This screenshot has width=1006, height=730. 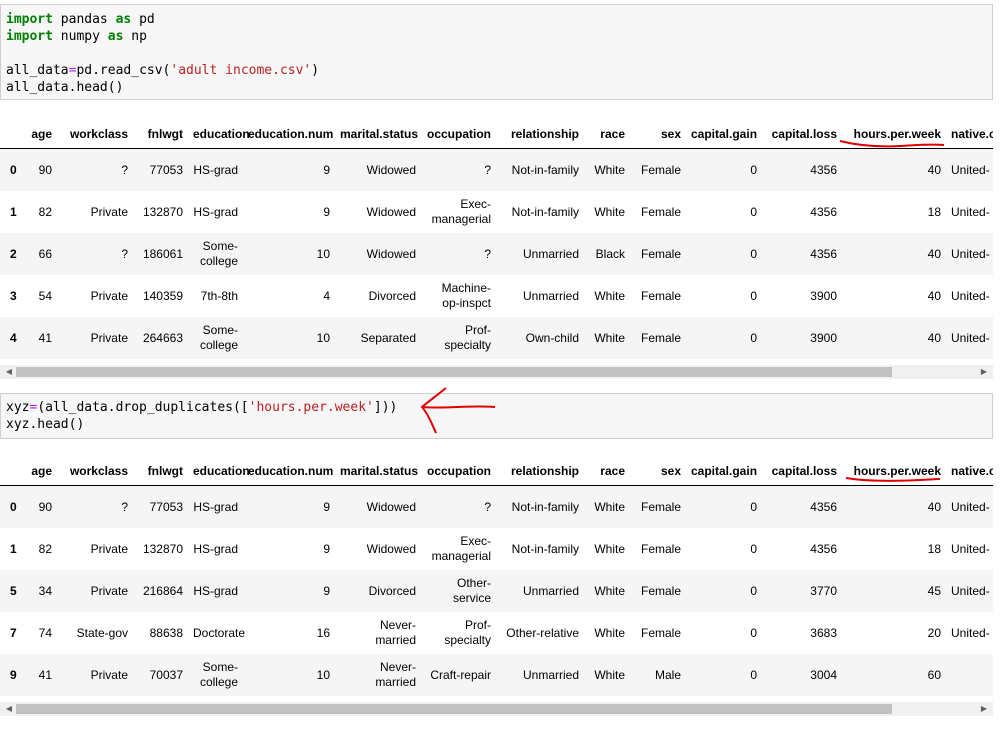 I want to click on horizontal-scrollbar-2: ◀ ▶, so click(x=496, y=709).